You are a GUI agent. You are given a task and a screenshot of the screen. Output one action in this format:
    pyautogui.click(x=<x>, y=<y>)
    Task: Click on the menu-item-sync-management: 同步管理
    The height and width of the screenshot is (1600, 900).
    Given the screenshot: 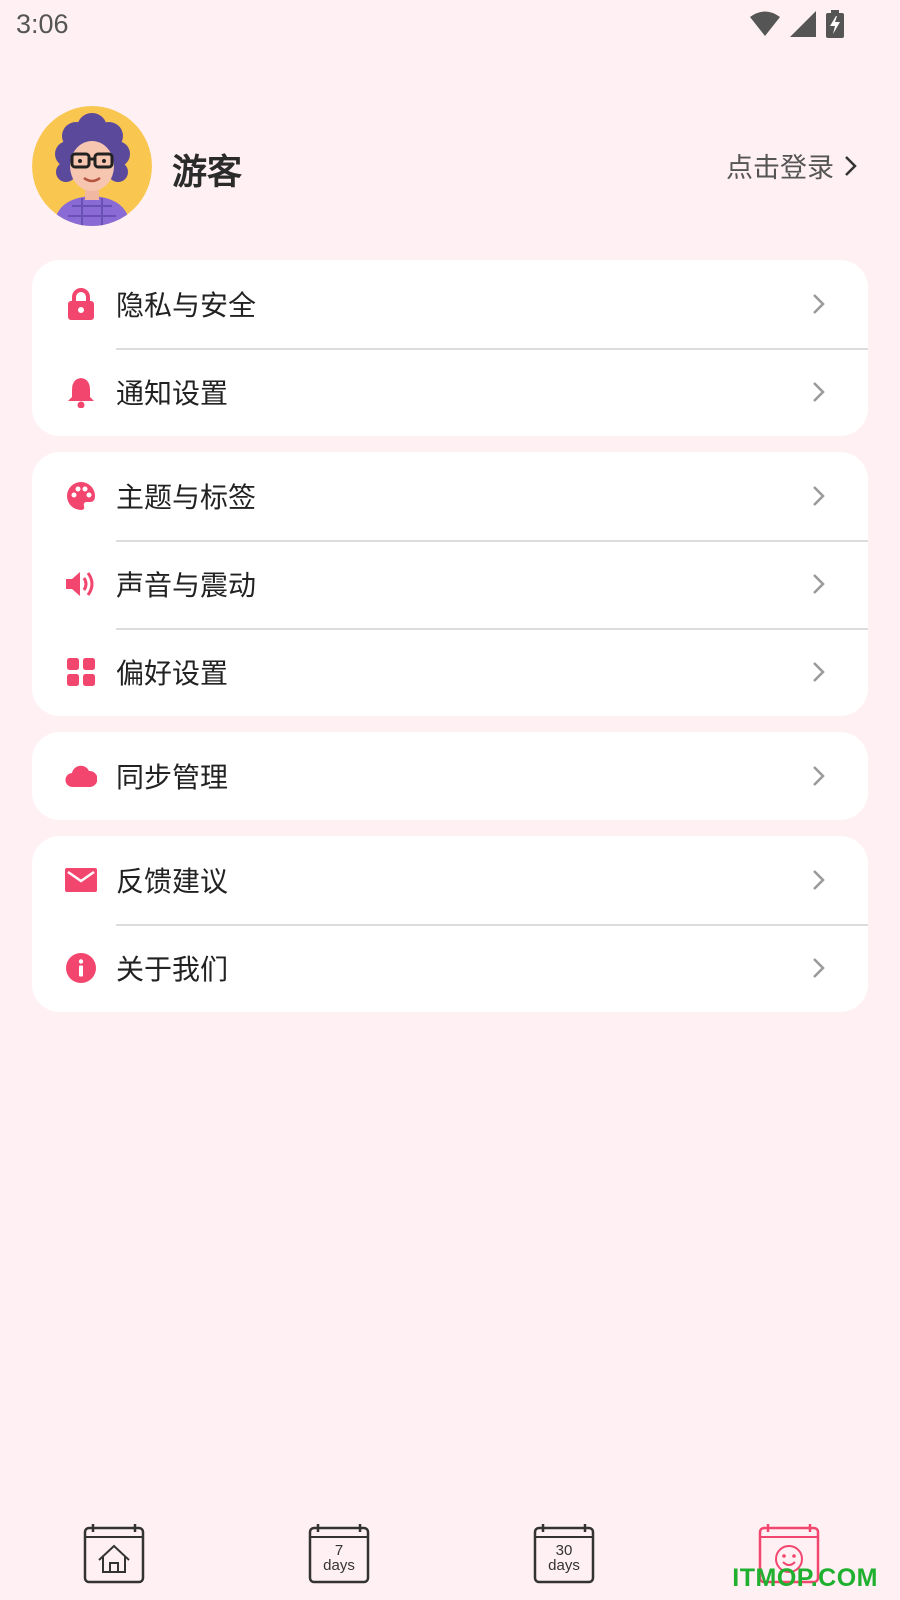 What is the action you would take?
    pyautogui.click(x=450, y=776)
    